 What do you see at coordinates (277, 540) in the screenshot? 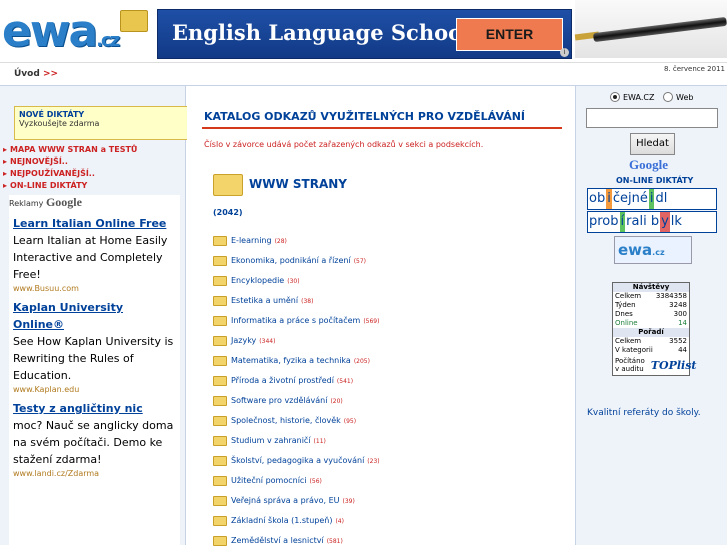
I see `category-name: Zemědělství a lesnictví` at bounding box center [277, 540].